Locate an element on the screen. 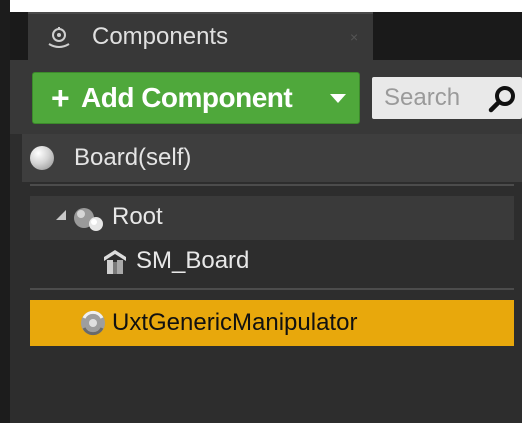 The width and height of the screenshot is (527, 423). tree-item-label: UxtGenericManipulator is located at coordinates (235, 322).